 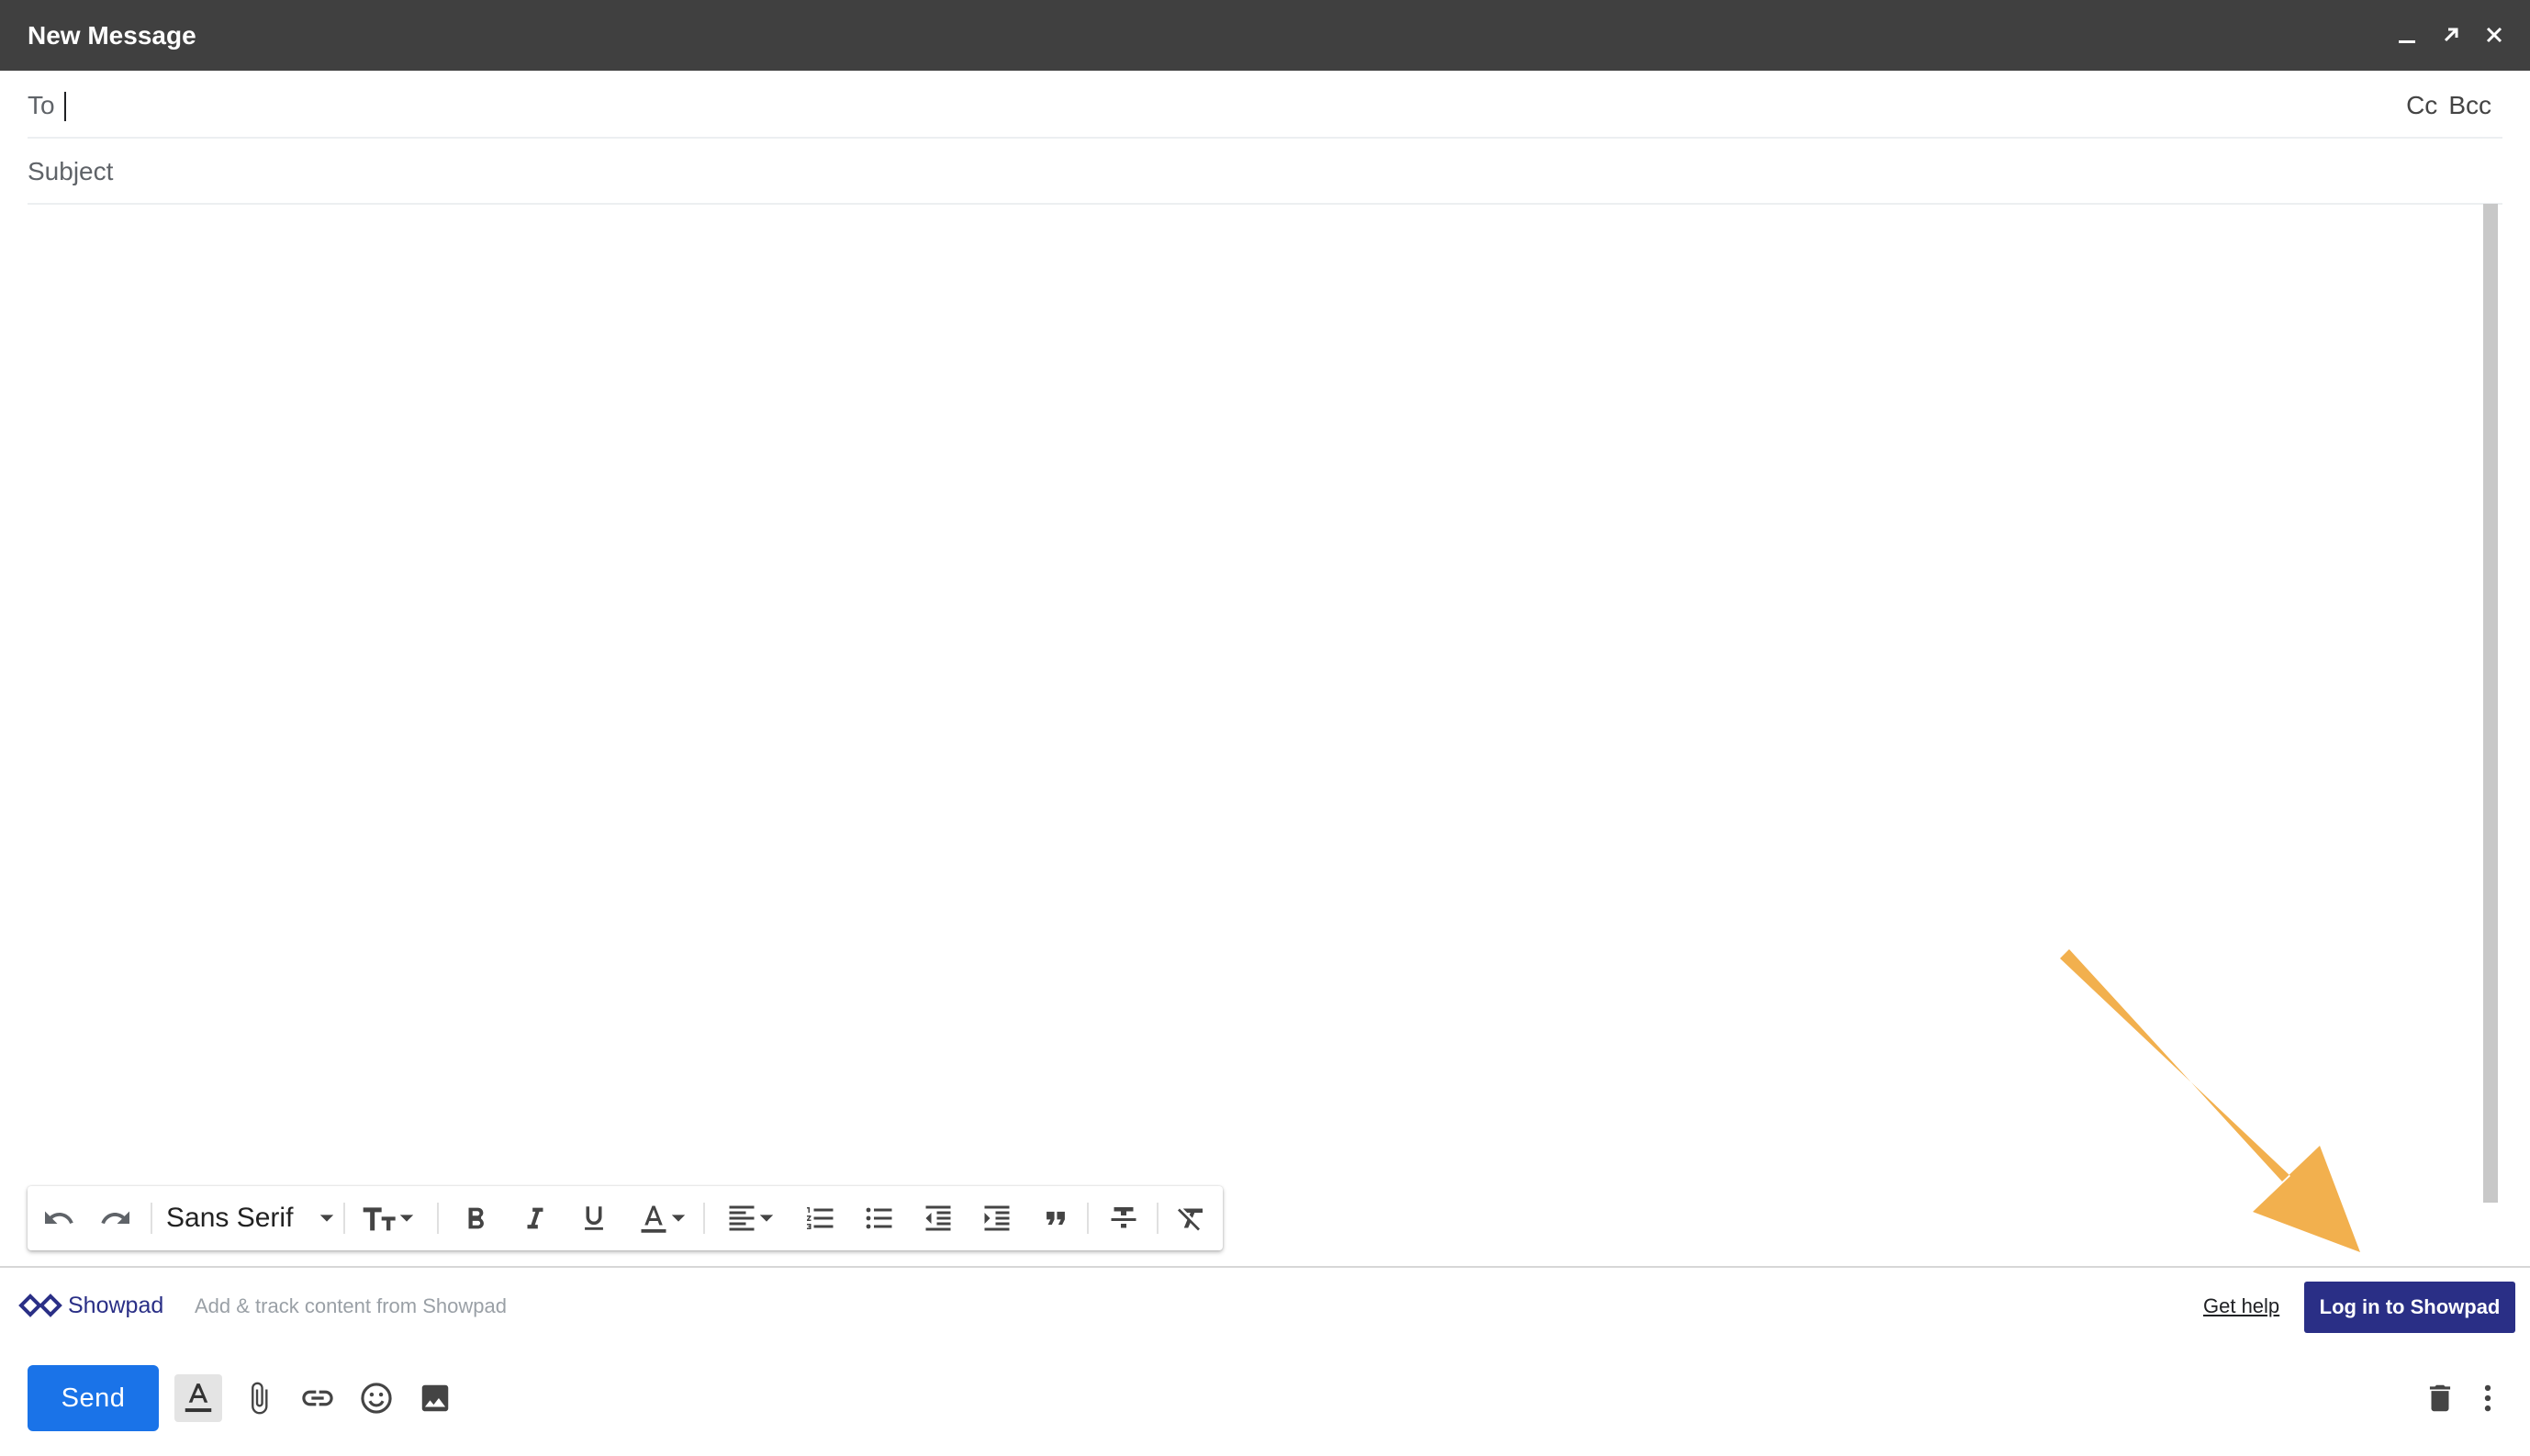 I want to click on bcc-link: Bcc, so click(x=2469, y=105).